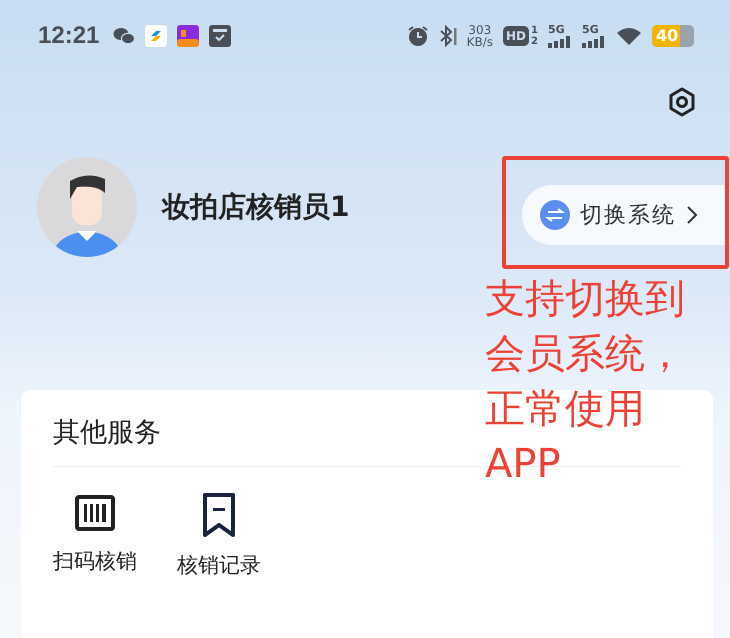 The height and width of the screenshot is (638, 730). What do you see at coordinates (629, 36) in the screenshot?
I see `wifi-icon` at bounding box center [629, 36].